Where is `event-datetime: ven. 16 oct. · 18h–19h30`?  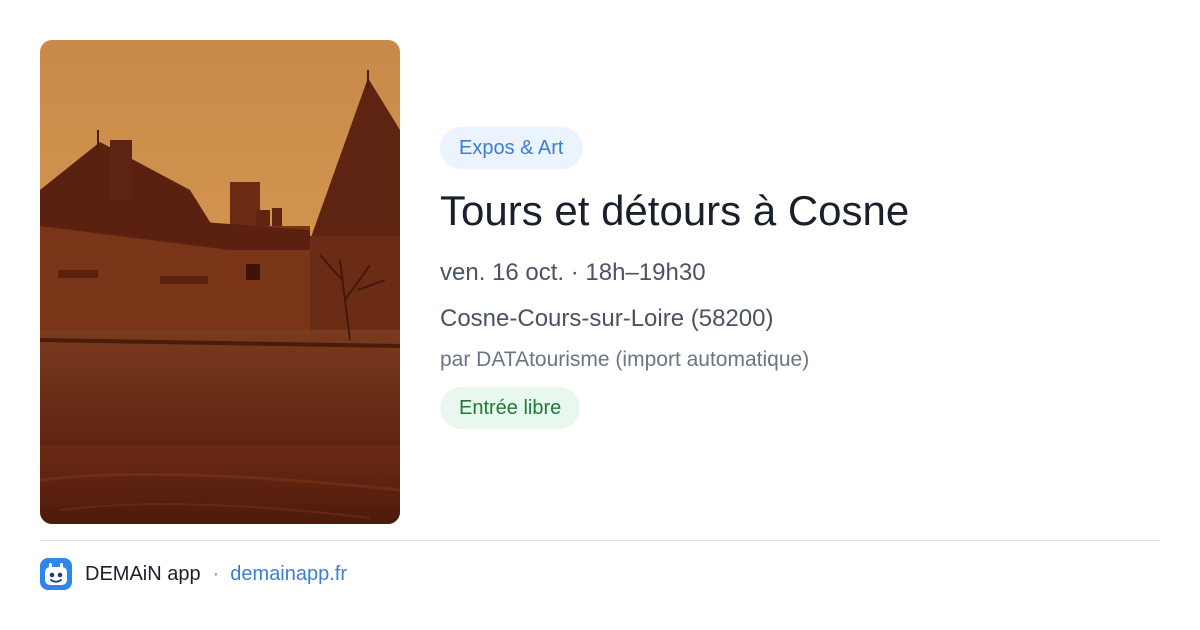 event-datetime: ven. 16 oct. · 18h–19h30 is located at coordinates (573, 272).